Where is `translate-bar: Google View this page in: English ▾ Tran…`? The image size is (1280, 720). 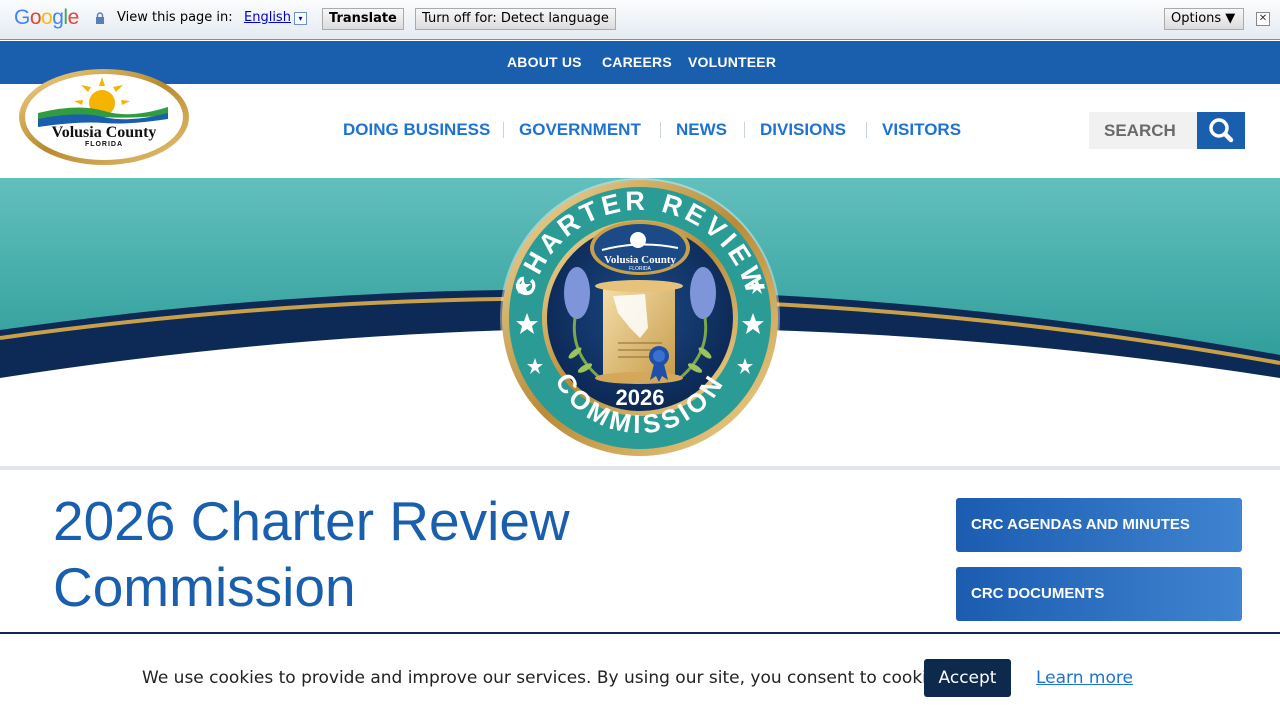
translate-bar: Google View this page in: English ▾ Tran… is located at coordinates (640, 20).